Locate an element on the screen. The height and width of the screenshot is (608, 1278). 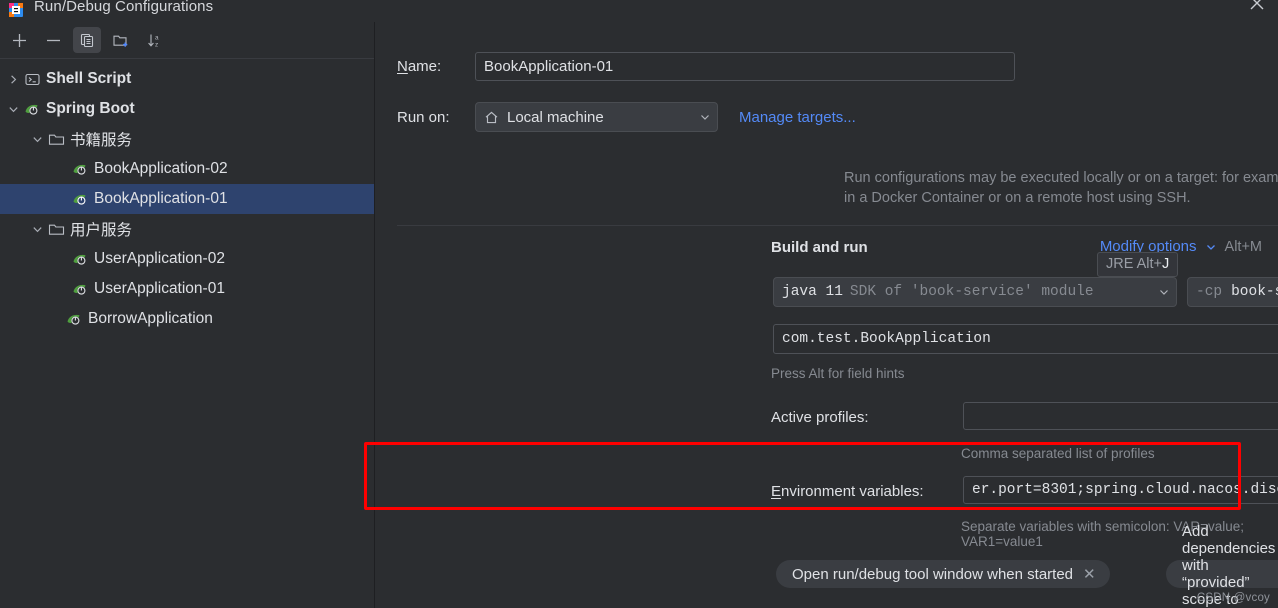
new-folder-button is located at coordinates (121, 40).